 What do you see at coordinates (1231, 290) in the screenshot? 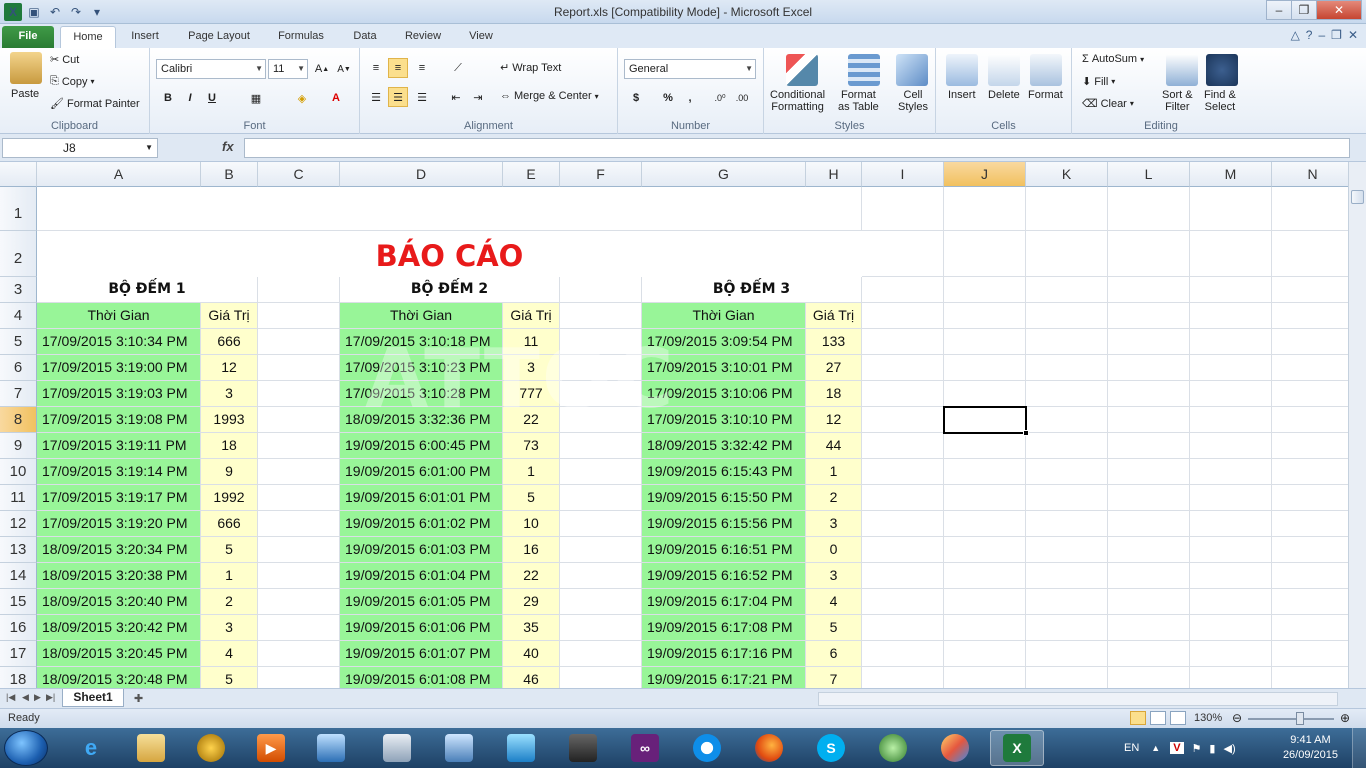
I see `cell-m3` at bounding box center [1231, 290].